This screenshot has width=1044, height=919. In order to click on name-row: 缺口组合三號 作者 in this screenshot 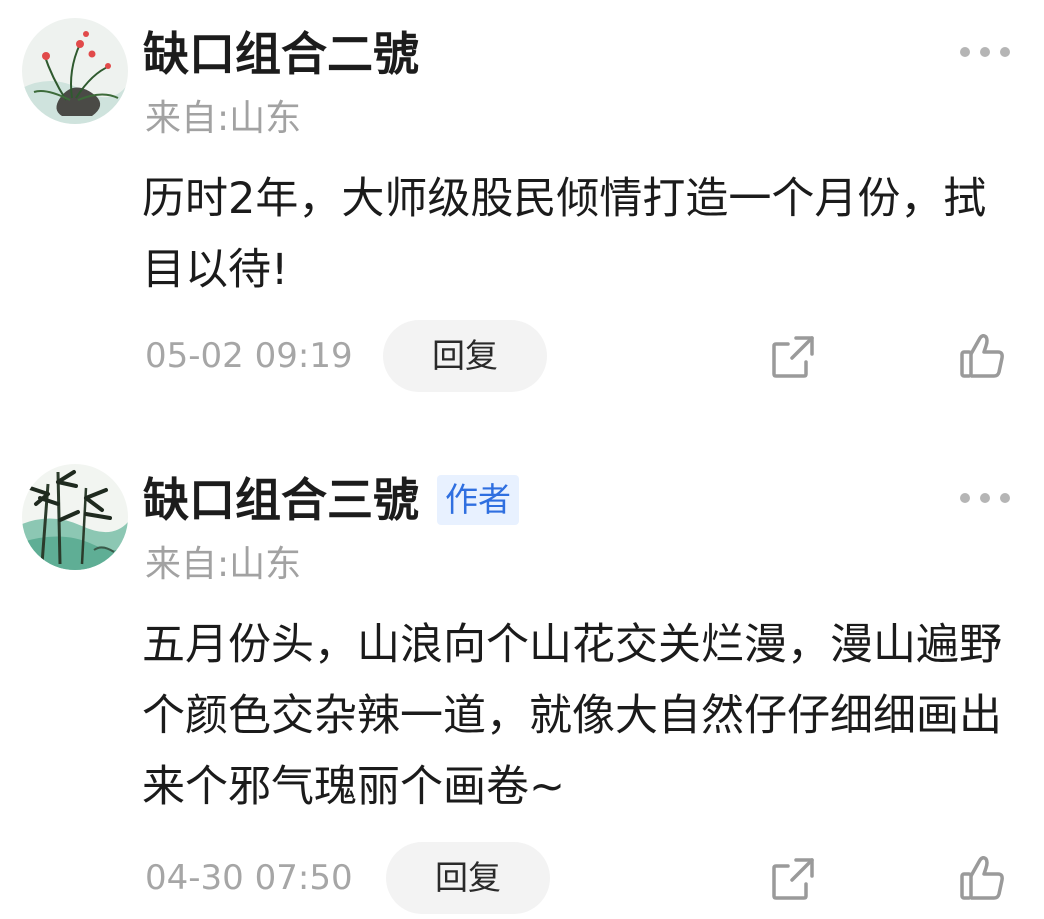, I will do `click(331, 500)`.